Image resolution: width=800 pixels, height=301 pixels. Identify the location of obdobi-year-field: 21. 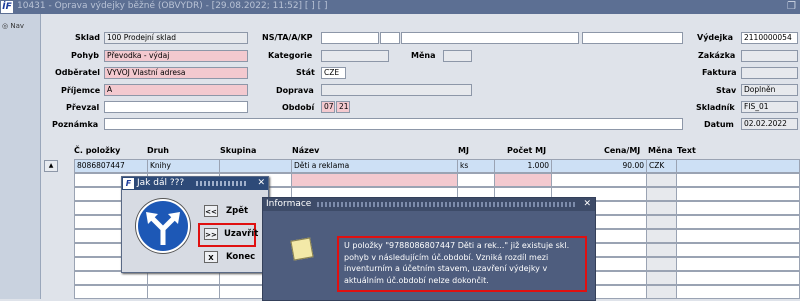
(343, 107).